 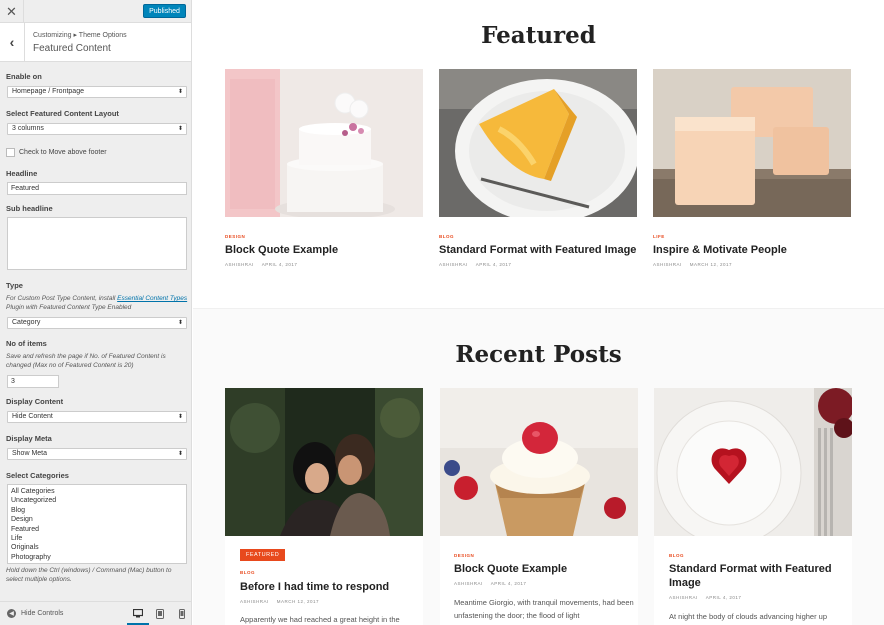 What do you see at coordinates (26, 322) in the screenshot?
I see `type-value: Category` at bounding box center [26, 322].